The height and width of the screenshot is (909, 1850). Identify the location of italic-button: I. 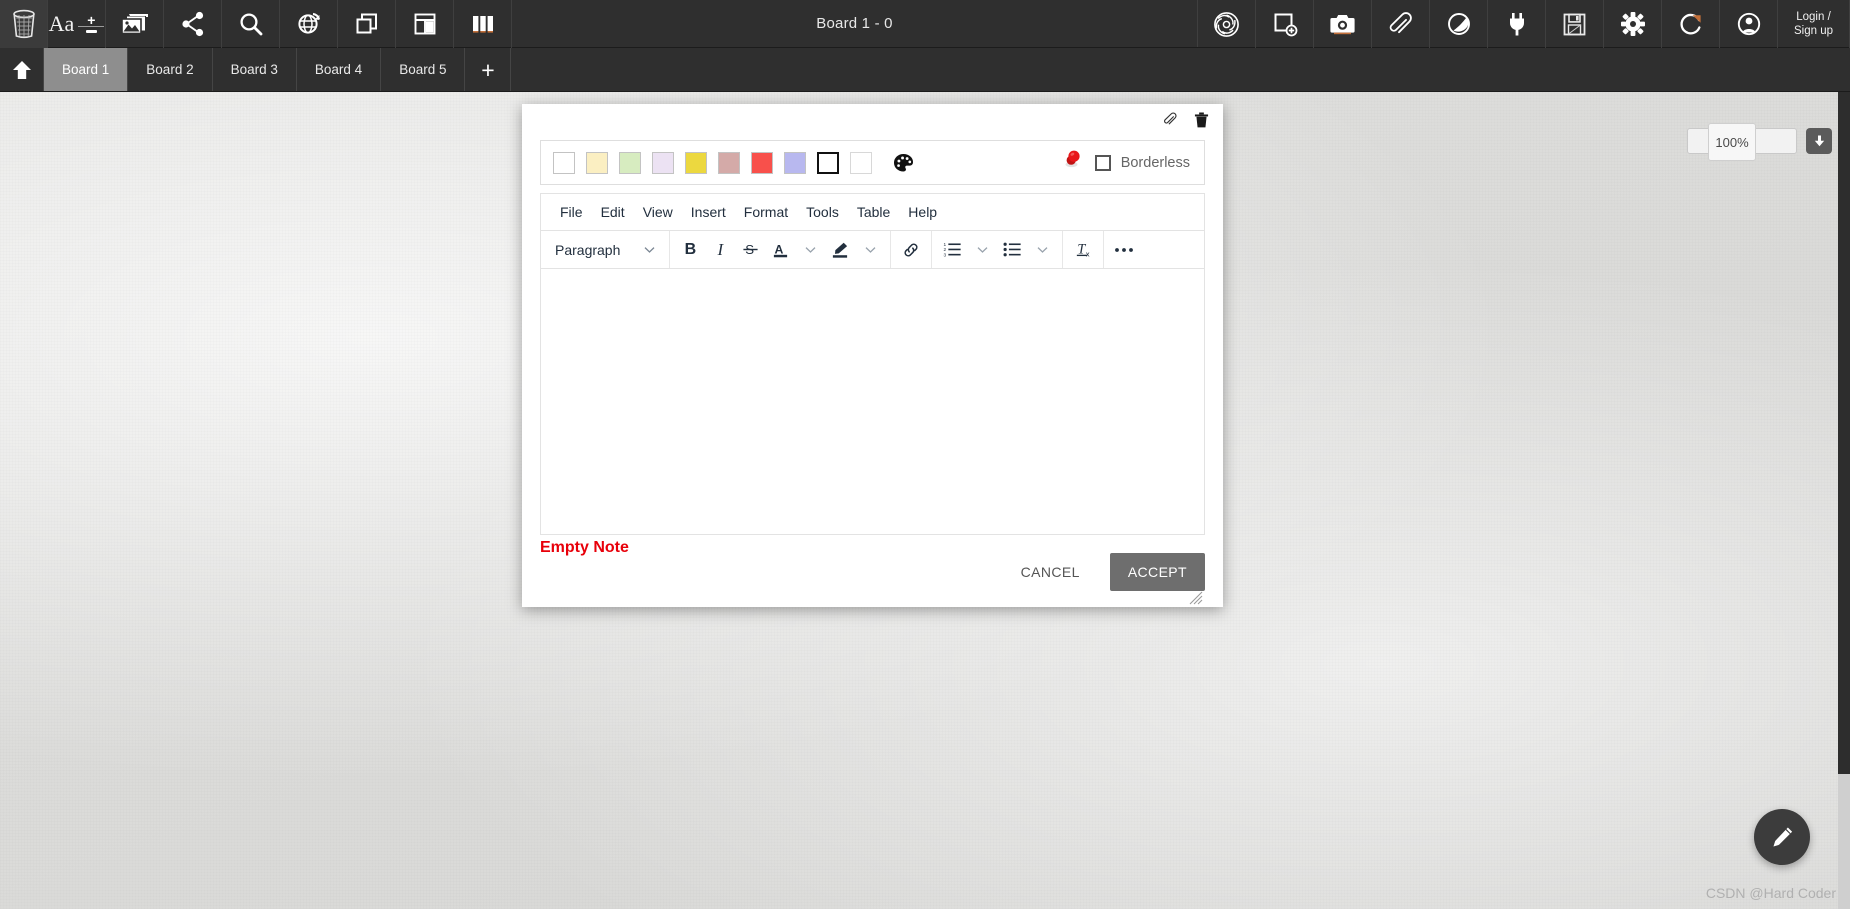
(720, 250).